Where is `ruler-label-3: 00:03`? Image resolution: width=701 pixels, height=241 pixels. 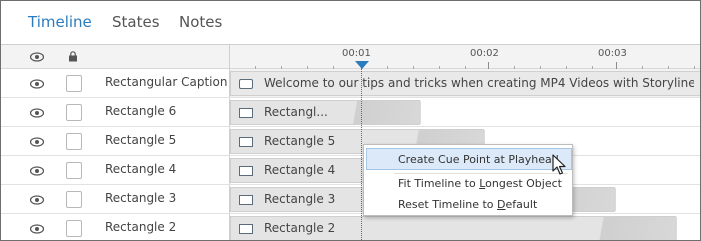 ruler-label-3: 00:03 is located at coordinates (612, 53).